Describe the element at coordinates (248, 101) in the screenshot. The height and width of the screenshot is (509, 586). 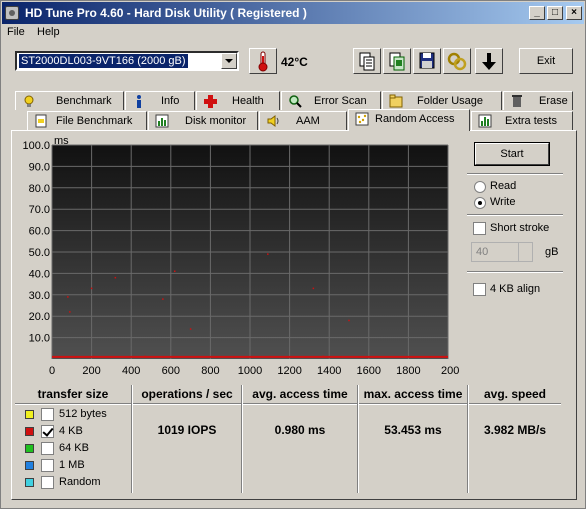
I see `tab-health-label: Health` at that location.